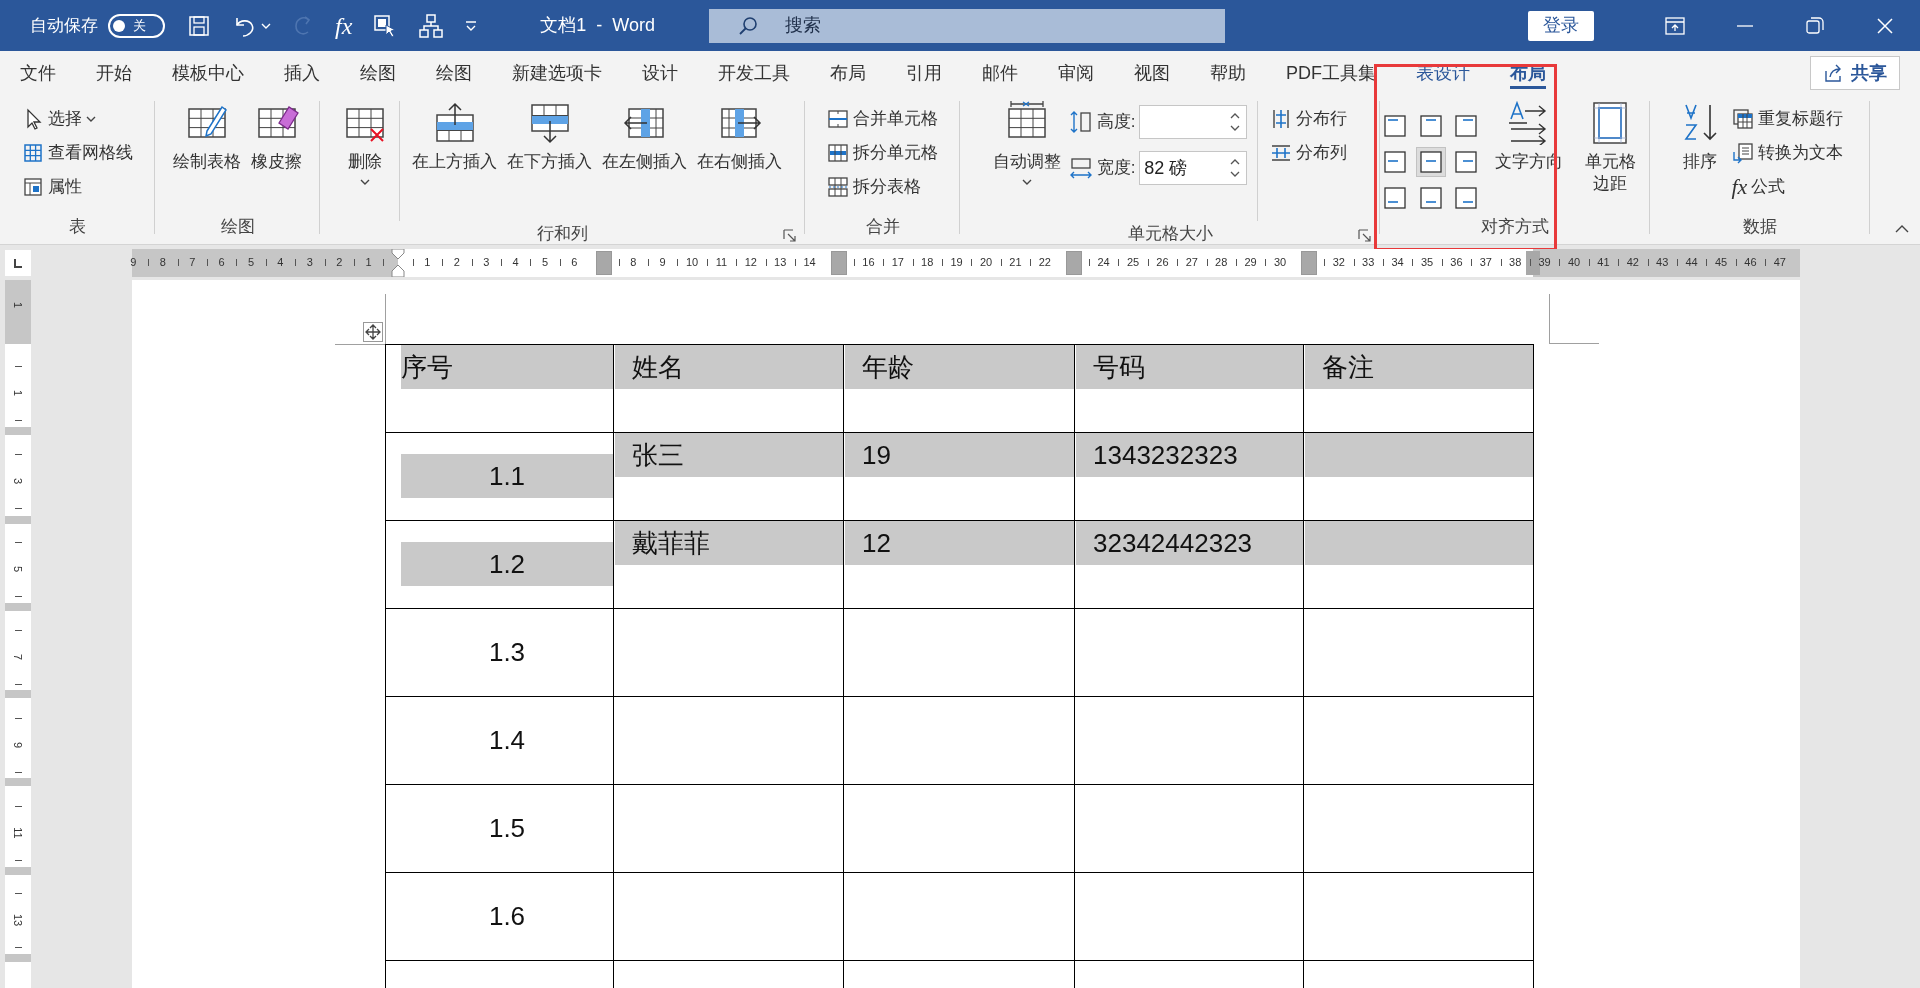 This screenshot has width=1920, height=988. Describe the element at coordinates (924, 73) in the screenshot. I see `ribbon-tab: 引用` at that location.